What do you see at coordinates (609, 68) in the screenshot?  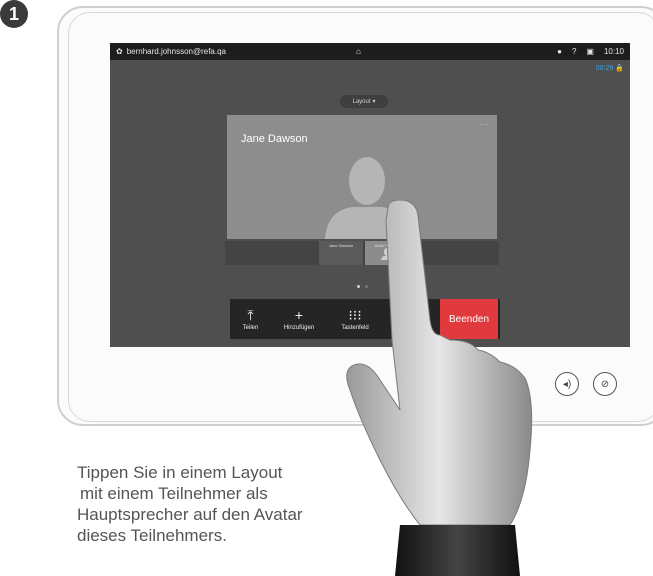 I see `call-timer: 00:29 🔒` at bounding box center [609, 68].